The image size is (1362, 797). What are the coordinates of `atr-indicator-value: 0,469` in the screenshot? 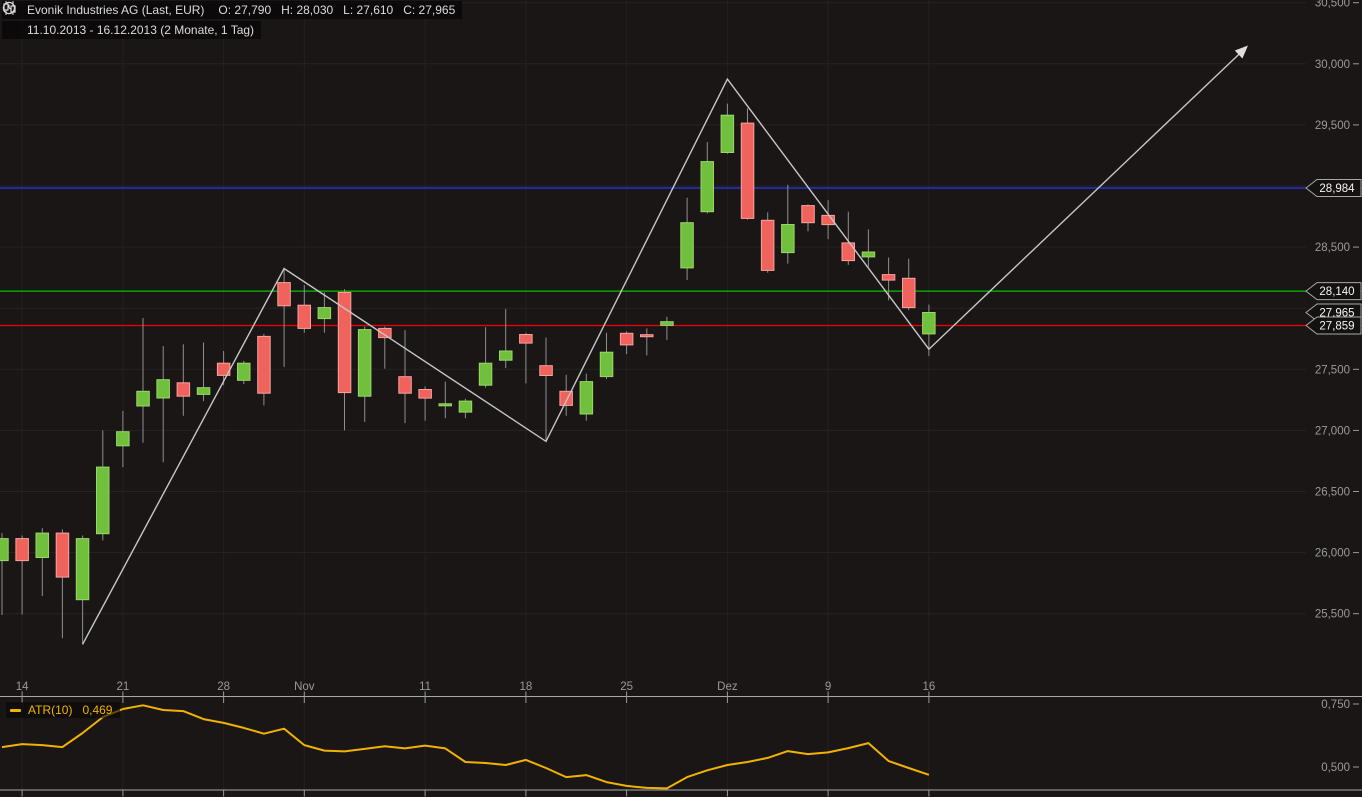 It's located at (97, 710).